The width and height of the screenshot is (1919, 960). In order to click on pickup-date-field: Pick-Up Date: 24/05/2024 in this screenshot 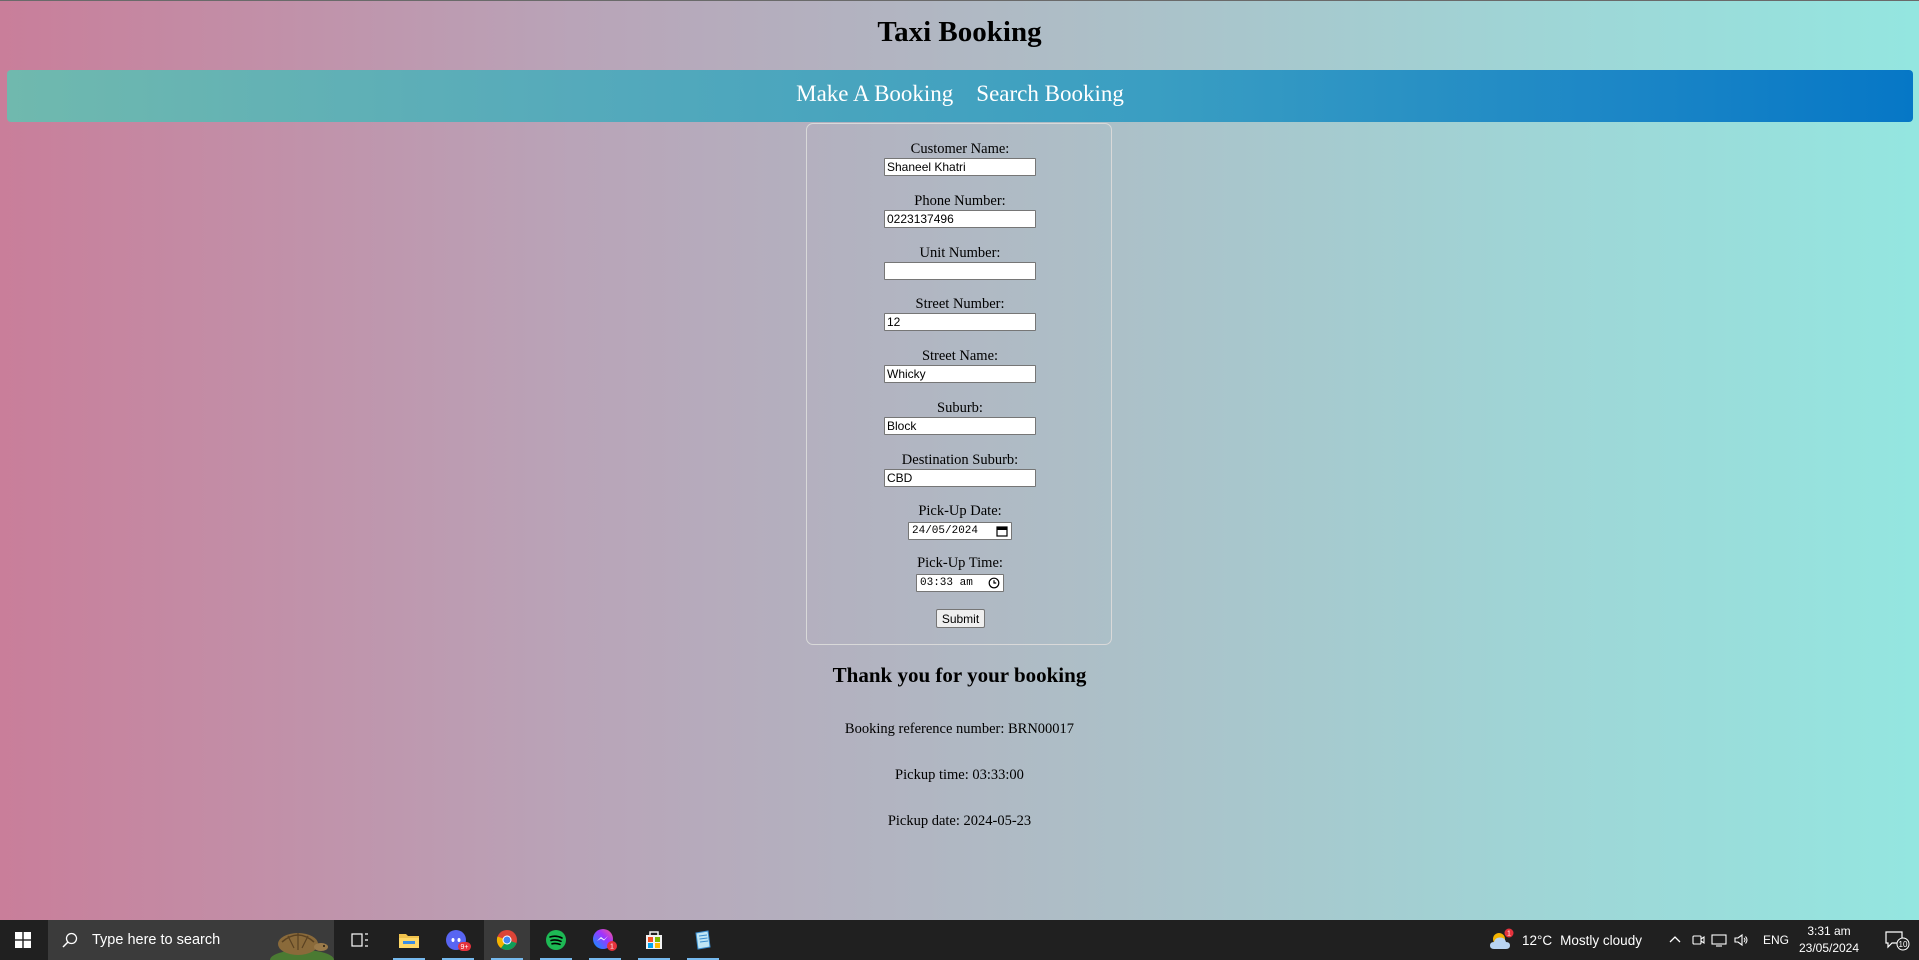, I will do `click(960, 521)`.